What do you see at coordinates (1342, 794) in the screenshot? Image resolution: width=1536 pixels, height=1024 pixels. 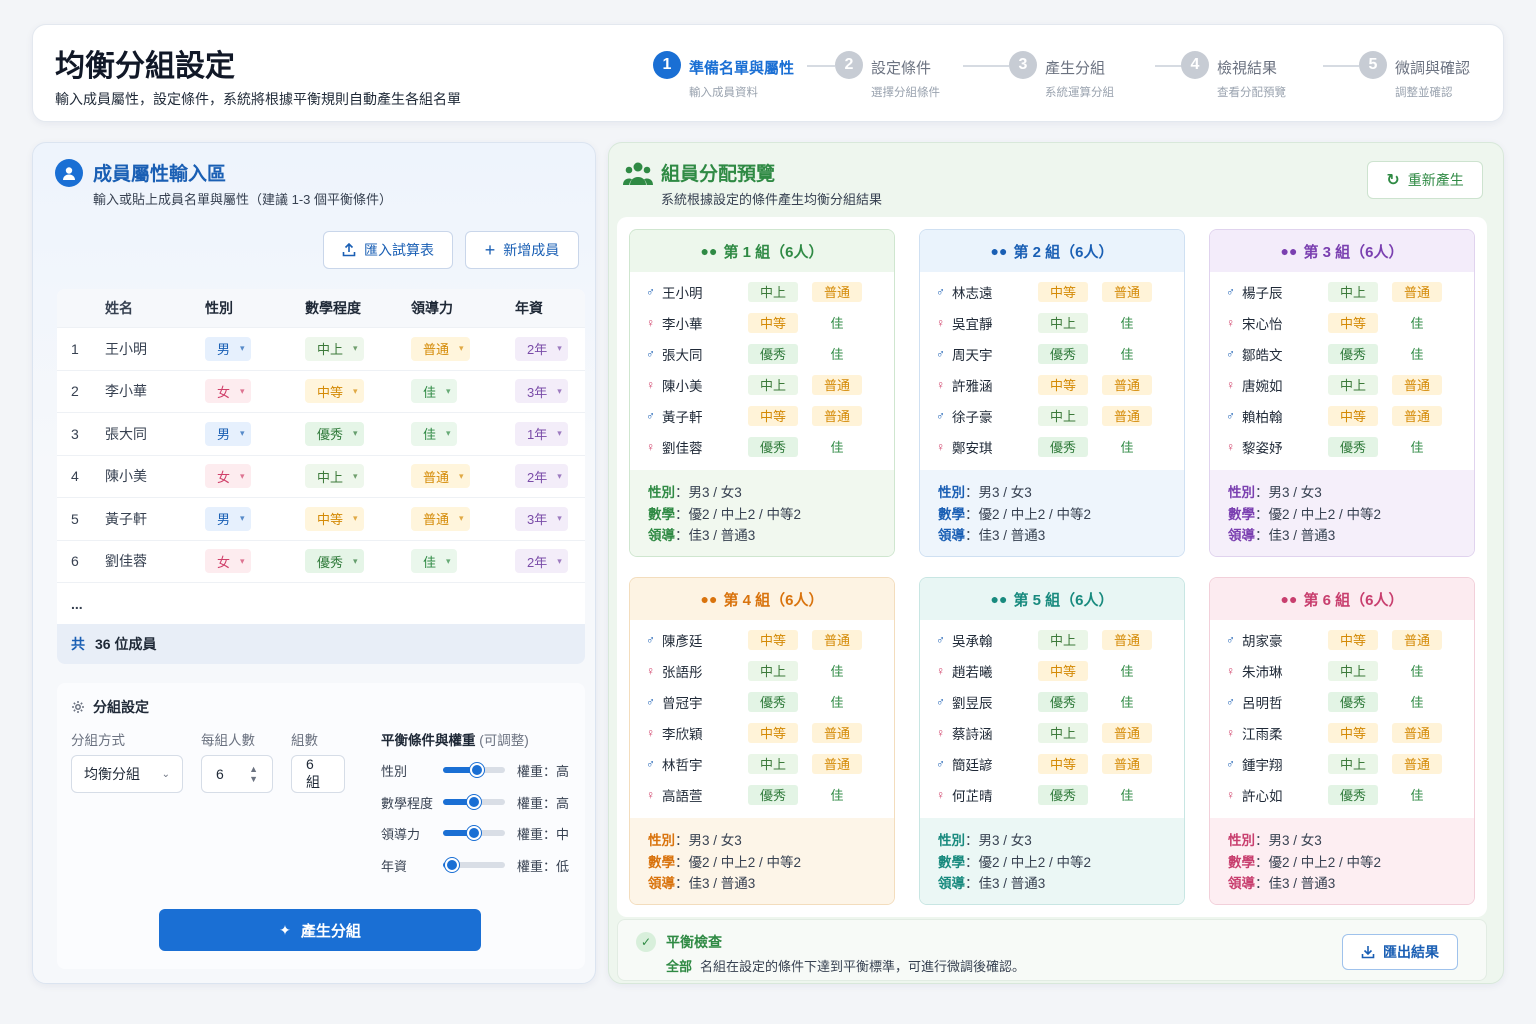 I see `group-member: ♀ 許心如 優秀佳` at bounding box center [1342, 794].